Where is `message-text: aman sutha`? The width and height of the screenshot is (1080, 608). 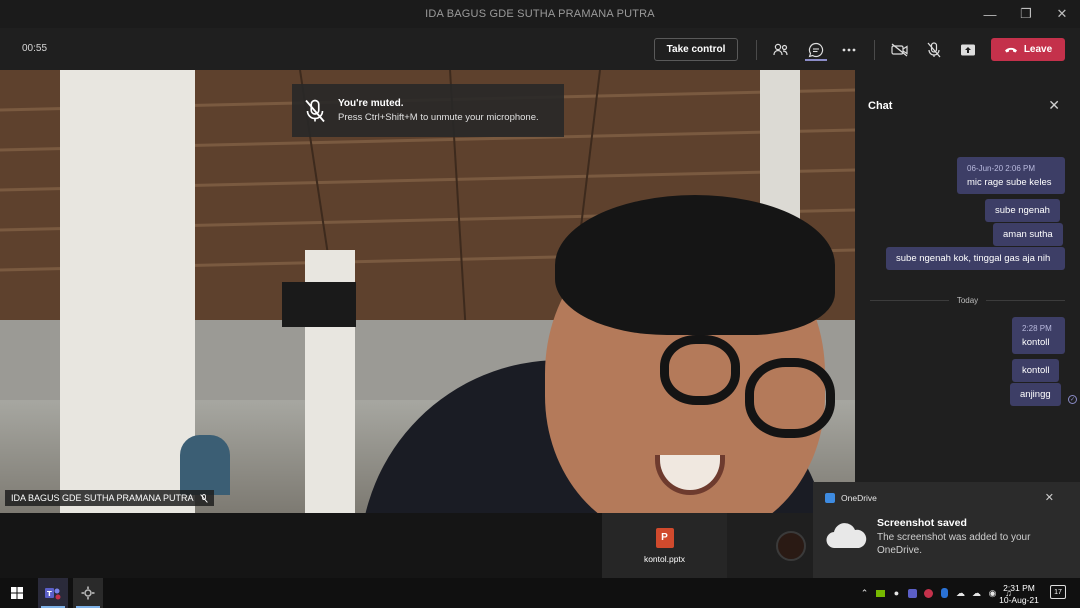
message-text: aman sutha is located at coordinates (1028, 234).